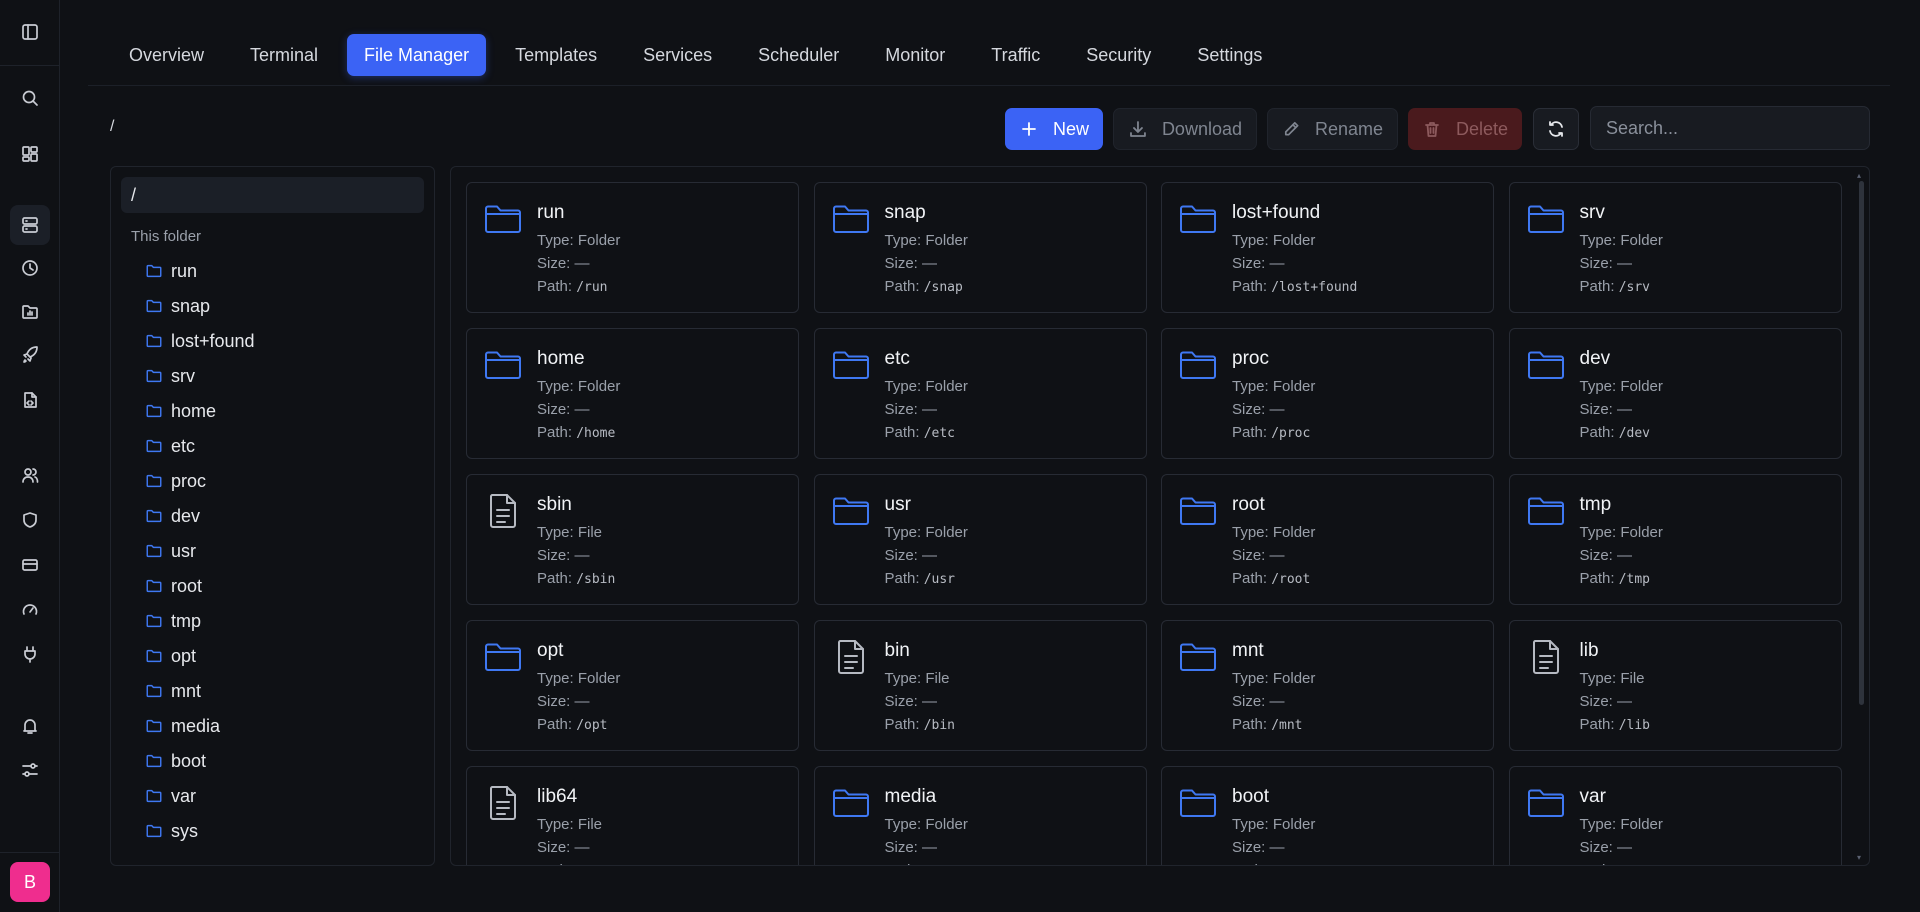 The width and height of the screenshot is (1920, 912). Describe the element at coordinates (798, 55) in the screenshot. I see `tab-scheduler: Scheduler` at that location.